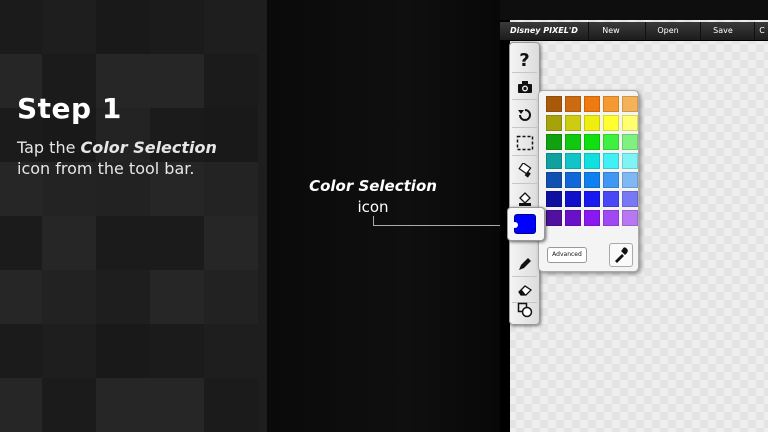  Describe the element at coordinates (524, 60) in the screenshot. I see `help-icon: ?` at that location.